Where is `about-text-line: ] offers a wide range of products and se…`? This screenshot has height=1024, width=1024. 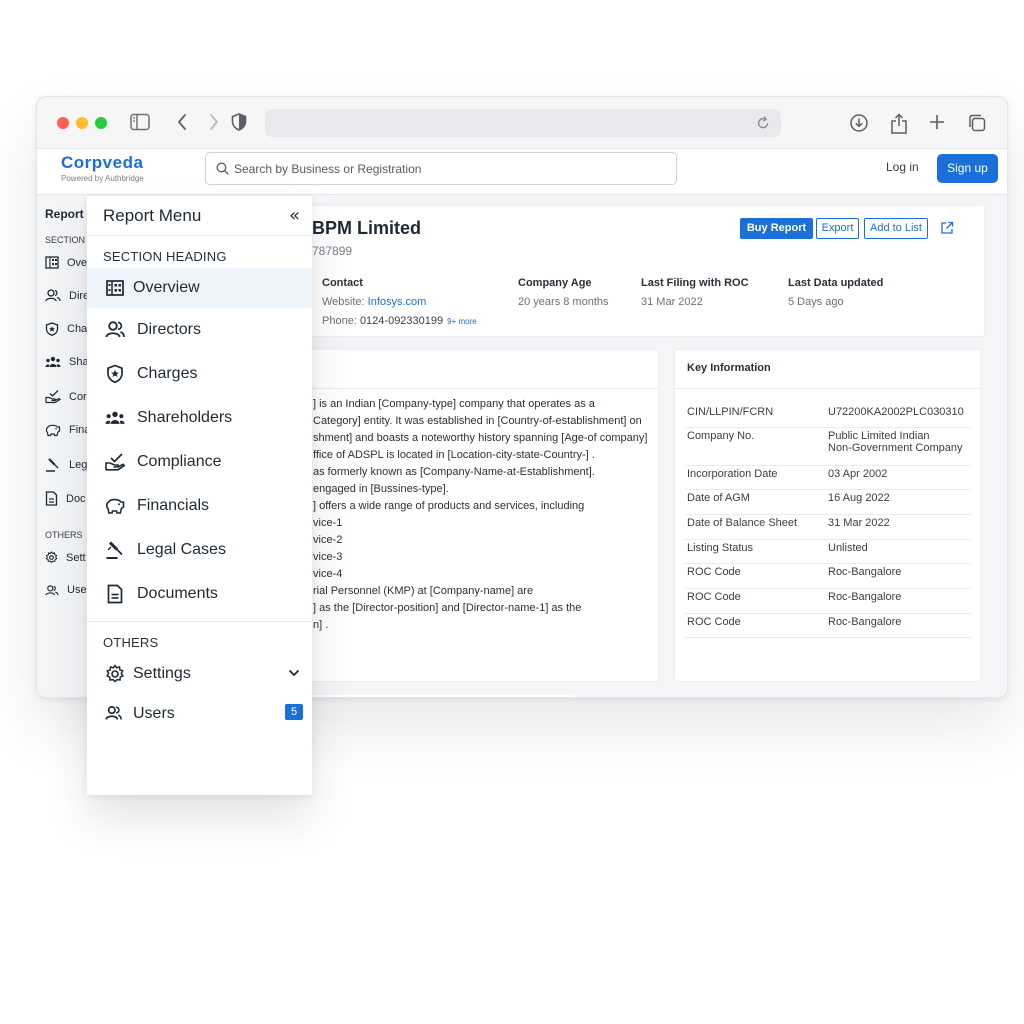
about-text-line: ] offers a wide range of products and se… is located at coordinates (449, 506).